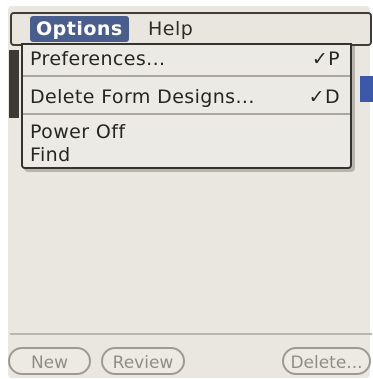 The height and width of the screenshot is (379, 373). What do you see at coordinates (79, 29) in the screenshot?
I see `menu-options: Options` at bounding box center [79, 29].